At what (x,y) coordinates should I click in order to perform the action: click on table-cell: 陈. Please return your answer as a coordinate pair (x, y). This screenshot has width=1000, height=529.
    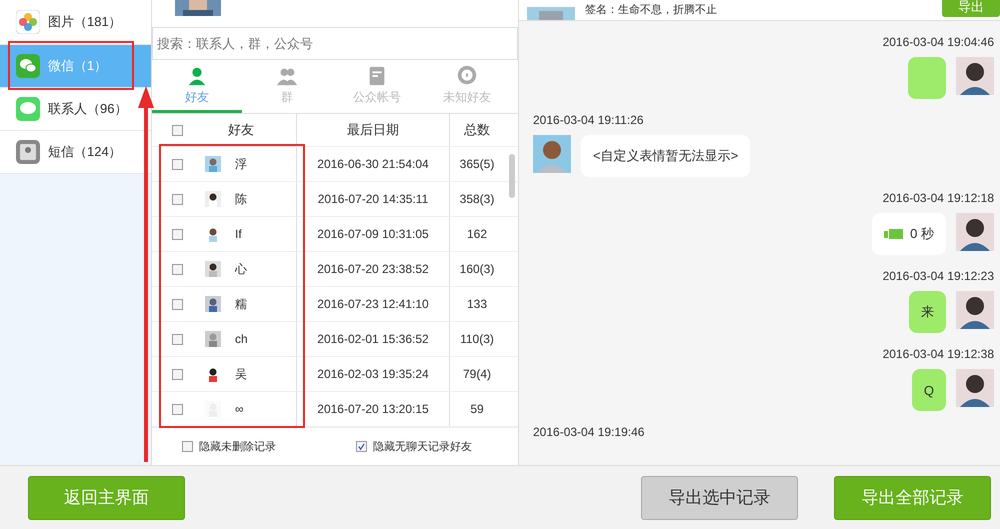
    Looking at the image, I should click on (241, 199).